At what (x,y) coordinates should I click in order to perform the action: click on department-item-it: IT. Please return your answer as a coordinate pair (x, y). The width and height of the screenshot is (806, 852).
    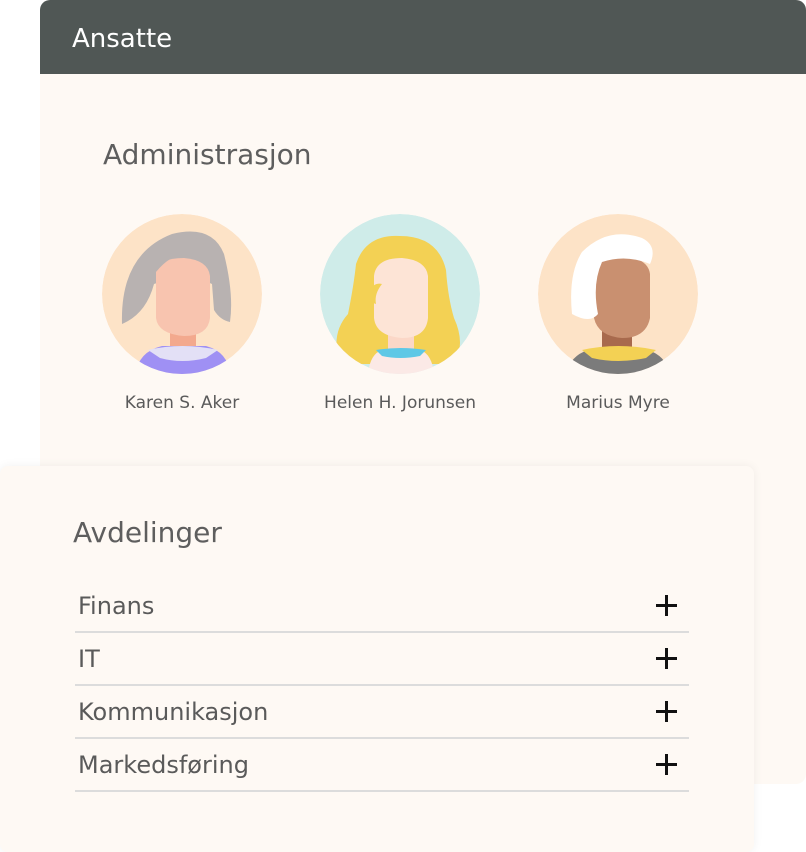
    Looking at the image, I should click on (382, 659).